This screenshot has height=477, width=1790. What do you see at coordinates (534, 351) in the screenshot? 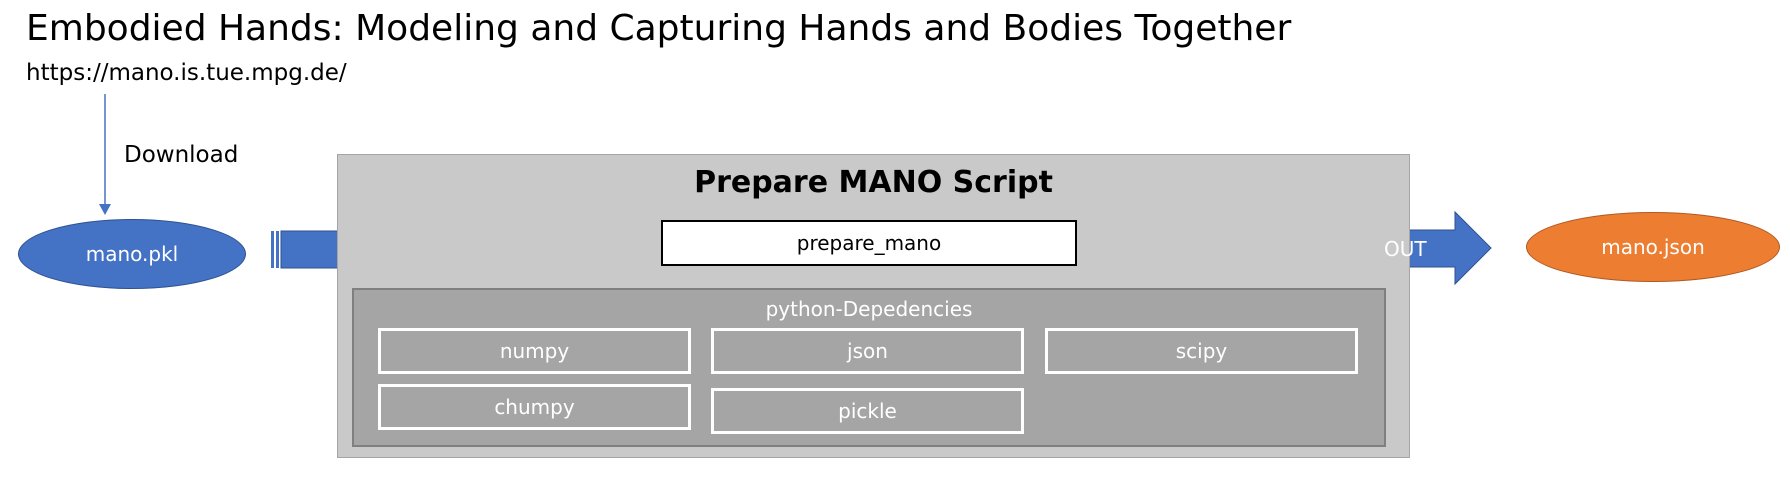
I see `dependency-numpy: numpy` at bounding box center [534, 351].